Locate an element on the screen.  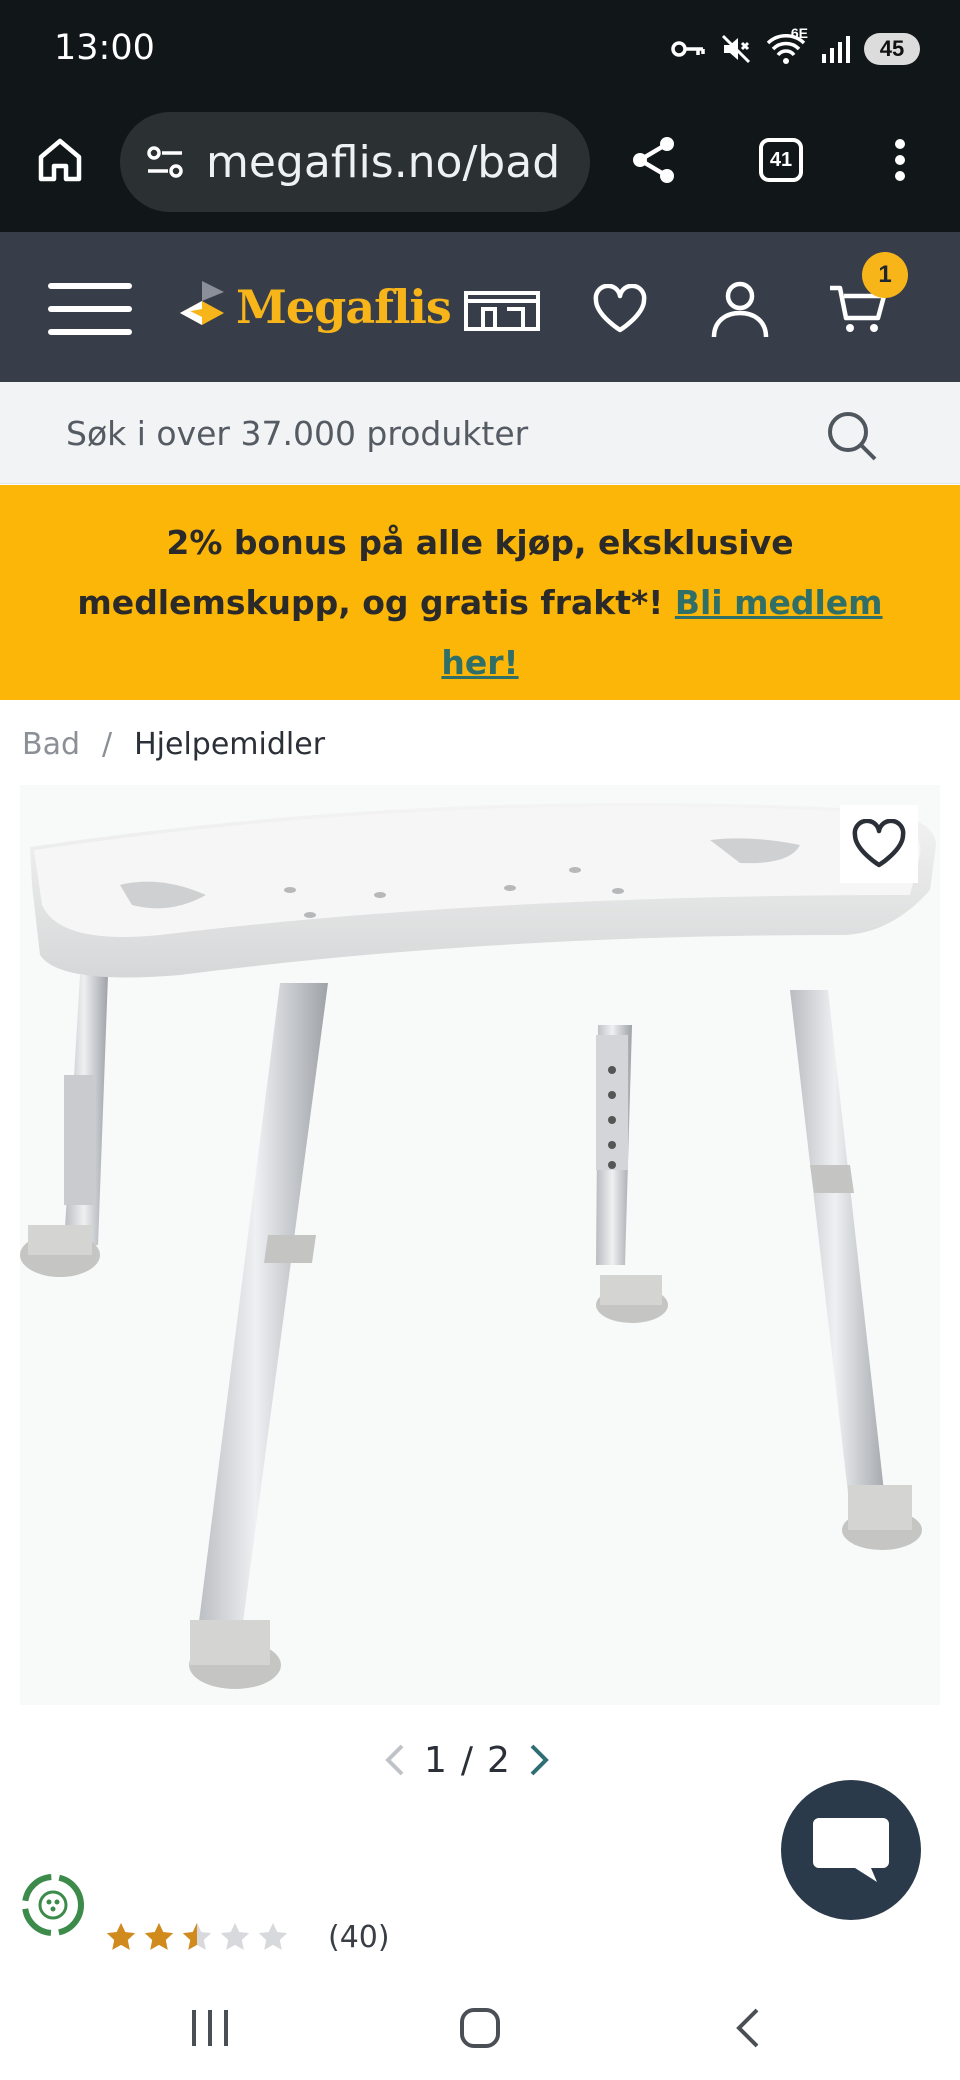
eco-badge is located at coordinates (53, 1905).